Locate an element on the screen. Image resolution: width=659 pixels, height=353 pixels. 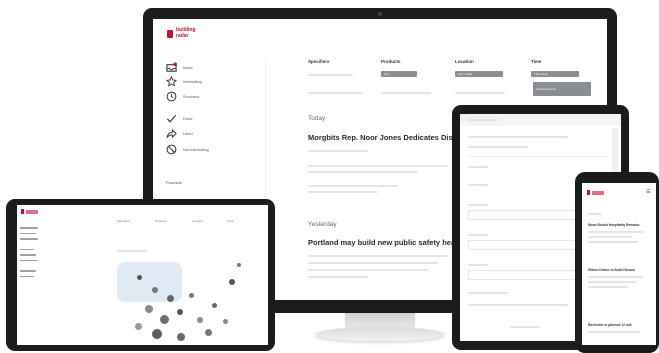
nav-footer-label: Products is located at coordinates (174, 182).